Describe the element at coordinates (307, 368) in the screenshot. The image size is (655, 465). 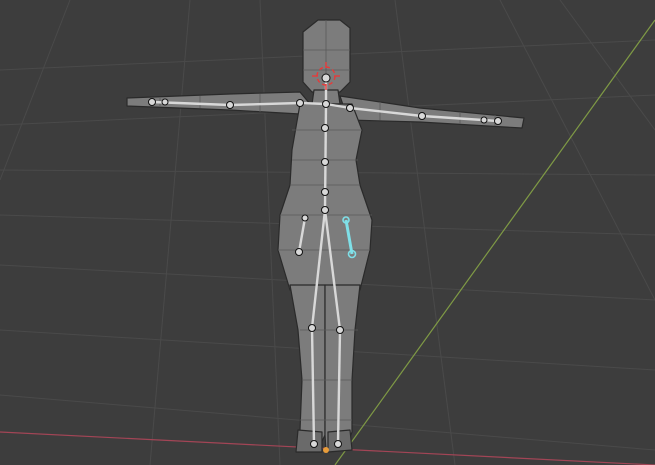
I see `mesh-left-leg` at that location.